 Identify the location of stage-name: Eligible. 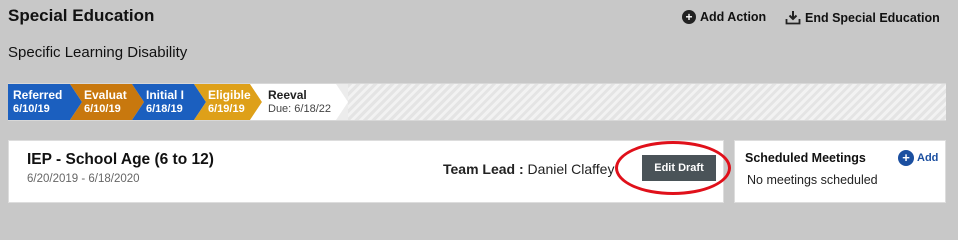
(229, 95).